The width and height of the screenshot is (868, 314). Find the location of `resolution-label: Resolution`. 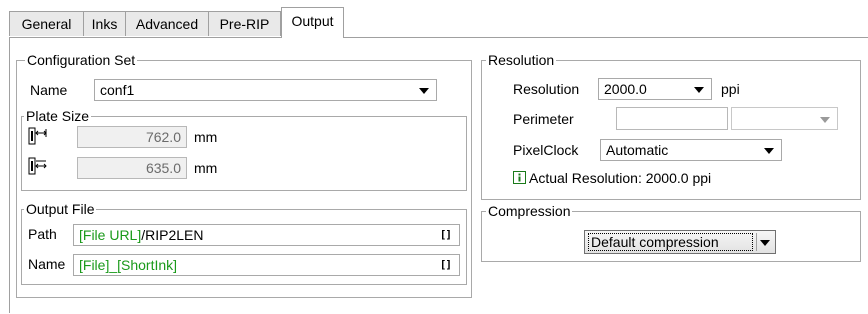

resolution-label: Resolution is located at coordinates (546, 89).